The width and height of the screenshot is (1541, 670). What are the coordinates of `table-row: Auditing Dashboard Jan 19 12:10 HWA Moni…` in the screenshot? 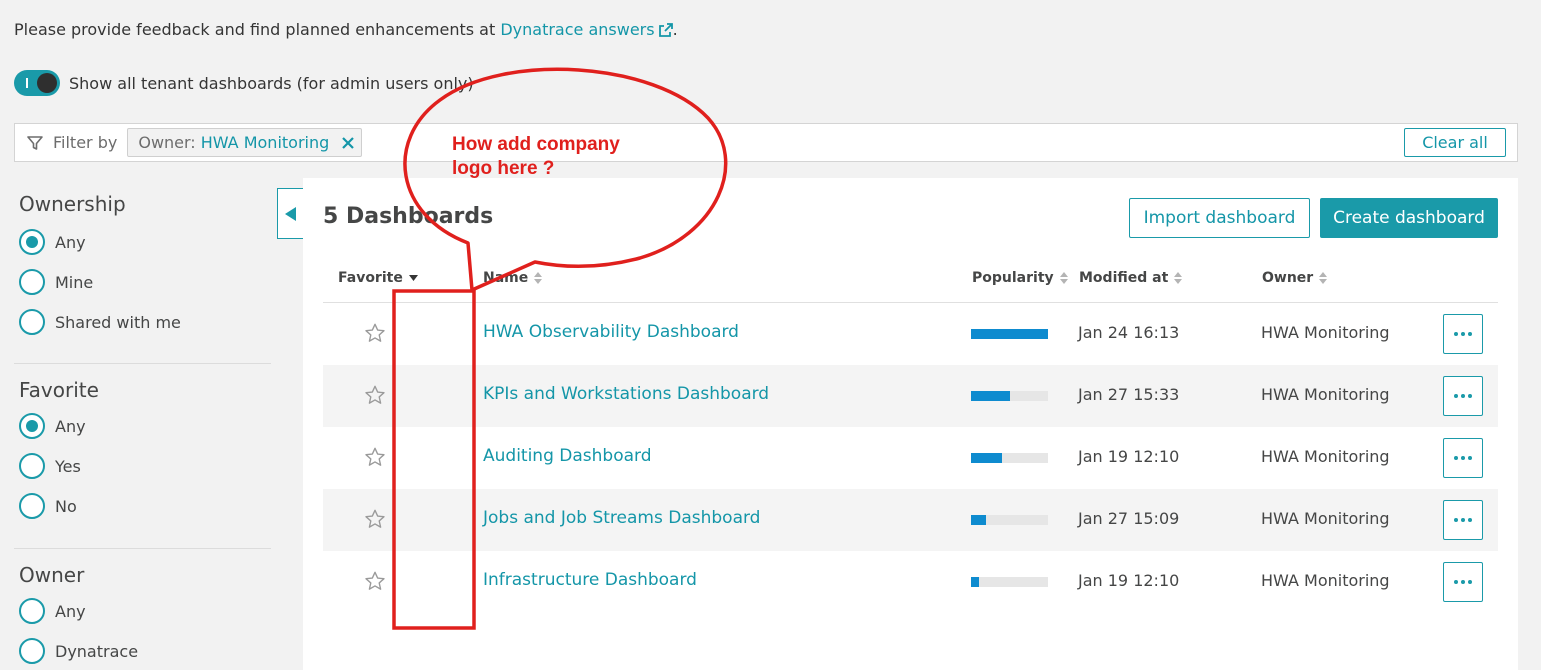 It's located at (910, 458).